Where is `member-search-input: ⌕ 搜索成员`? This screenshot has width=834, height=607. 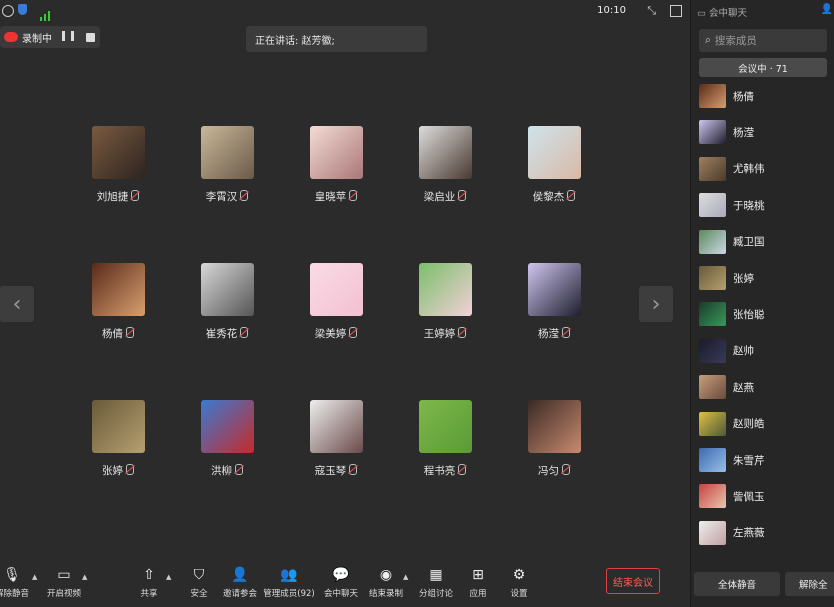
member-search-input: ⌕ 搜索成员 is located at coordinates (763, 40).